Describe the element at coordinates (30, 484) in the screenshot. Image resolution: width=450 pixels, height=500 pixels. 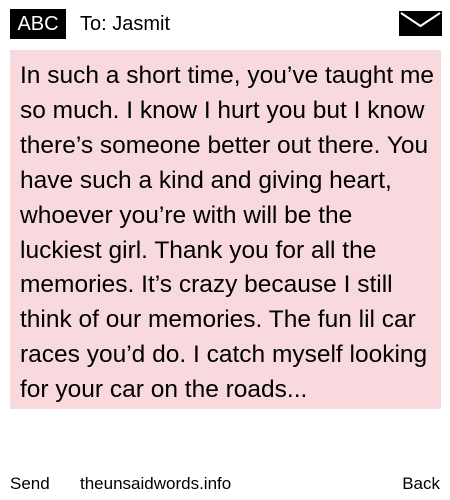
I see `send-button: Send` at that location.